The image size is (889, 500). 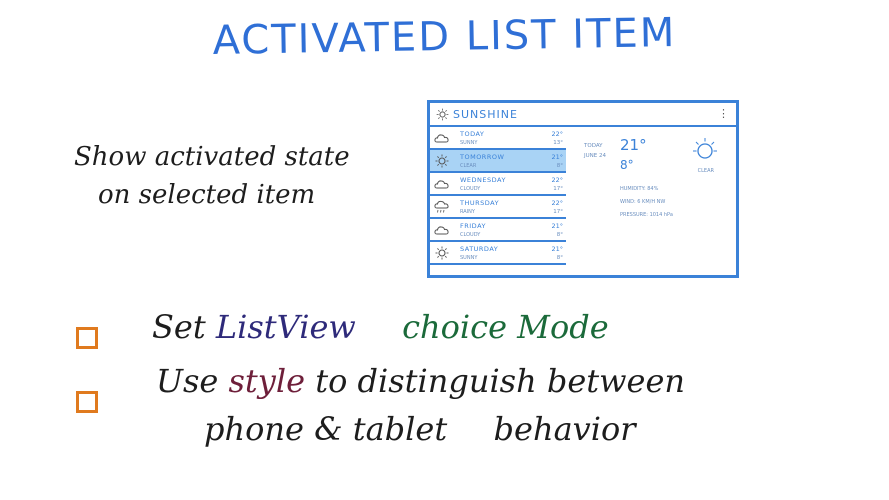 I want to click on detail-condition: CLEAR, so click(x=705, y=171).